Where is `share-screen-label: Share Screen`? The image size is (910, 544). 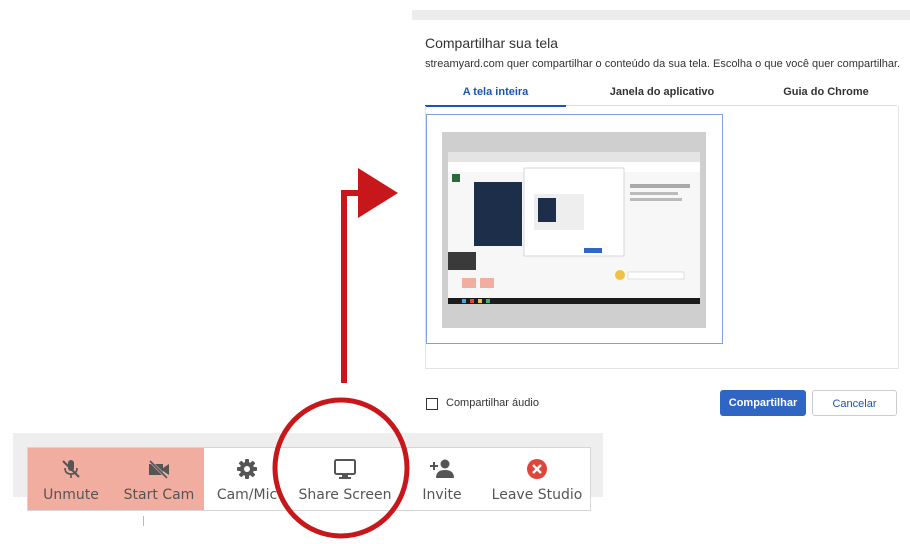 share-screen-label: Share Screen is located at coordinates (345, 495).